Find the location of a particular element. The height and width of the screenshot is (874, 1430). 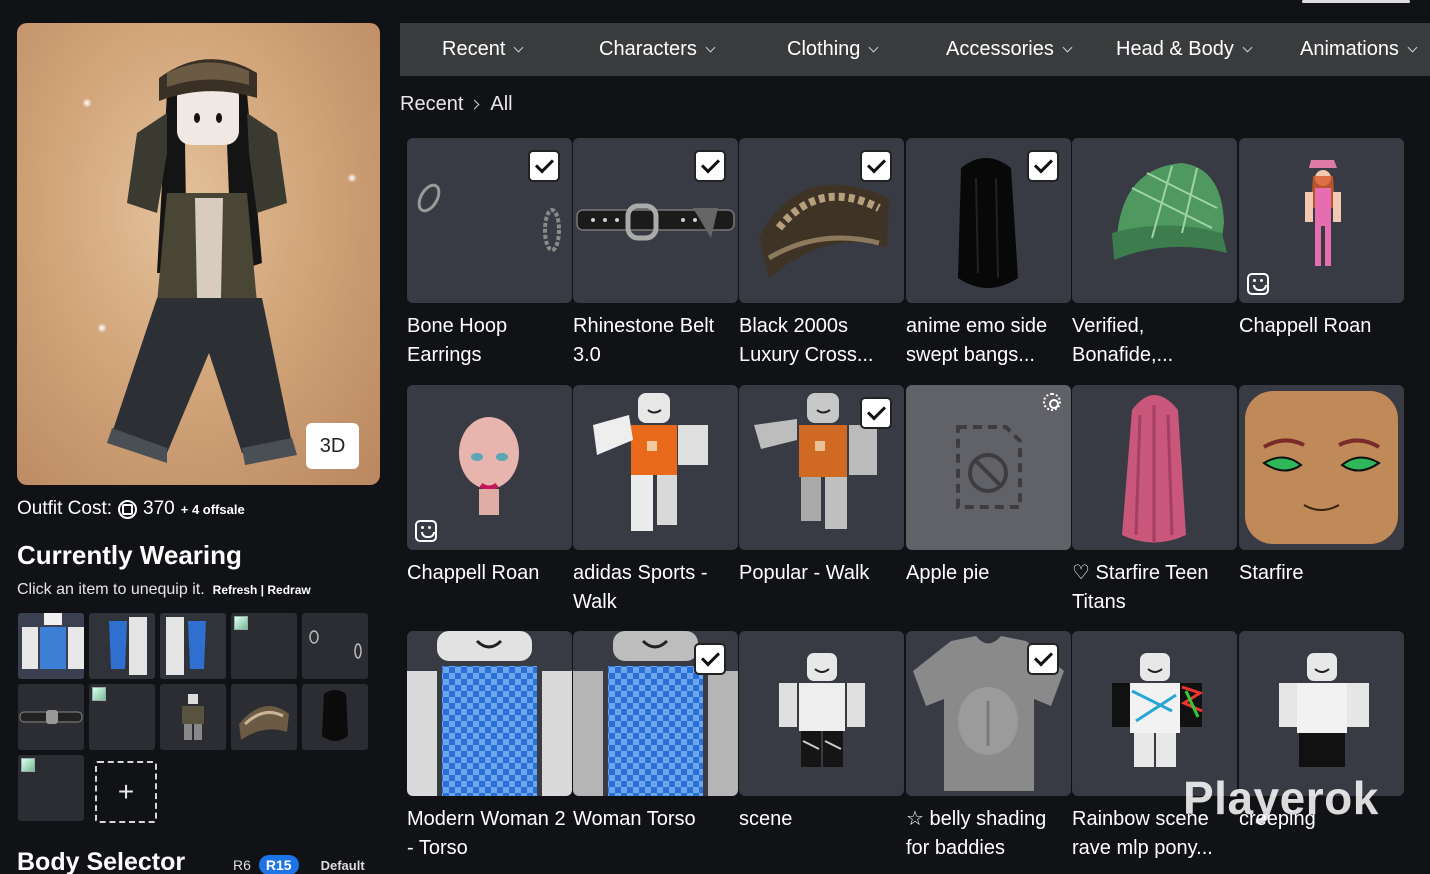

tab-accessories: Accessories is located at coordinates (1009, 49).